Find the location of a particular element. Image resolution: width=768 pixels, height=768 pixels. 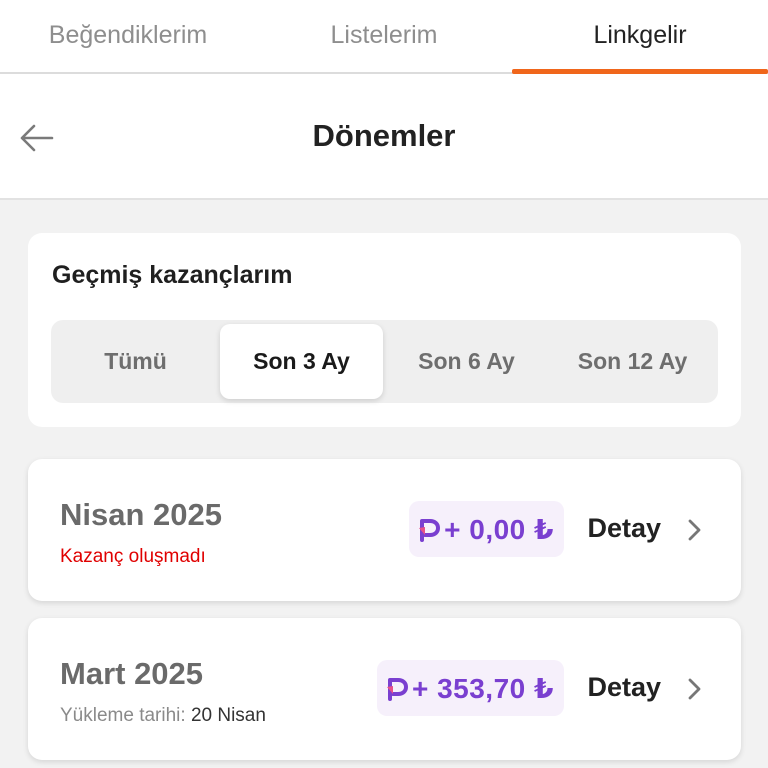

amount-badge: + 353,70 ₺ is located at coordinates (470, 688).